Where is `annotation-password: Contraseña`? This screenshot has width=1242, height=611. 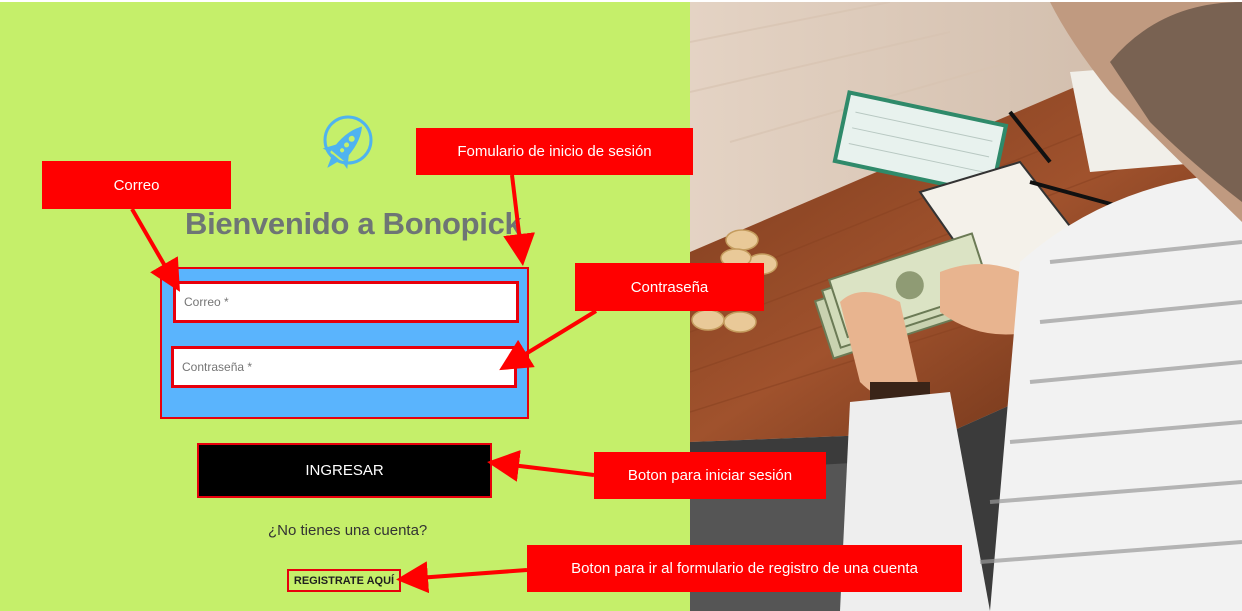 annotation-password: Contraseña is located at coordinates (669, 287).